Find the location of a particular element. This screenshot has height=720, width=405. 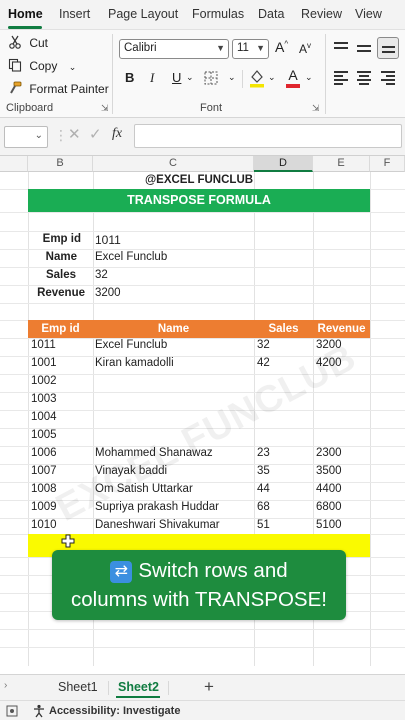

table-cell-name: Supriya prakash Huddar is located at coordinates (157, 507).